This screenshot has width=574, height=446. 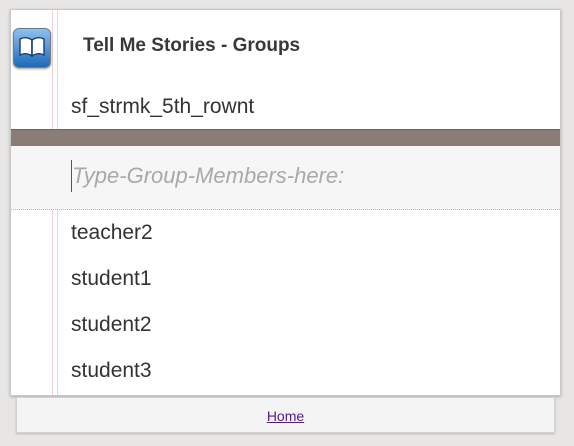 What do you see at coordinates (285, 233) in the screenshot?
I see `member-item: teacher2` at bounding box center [285, 233].